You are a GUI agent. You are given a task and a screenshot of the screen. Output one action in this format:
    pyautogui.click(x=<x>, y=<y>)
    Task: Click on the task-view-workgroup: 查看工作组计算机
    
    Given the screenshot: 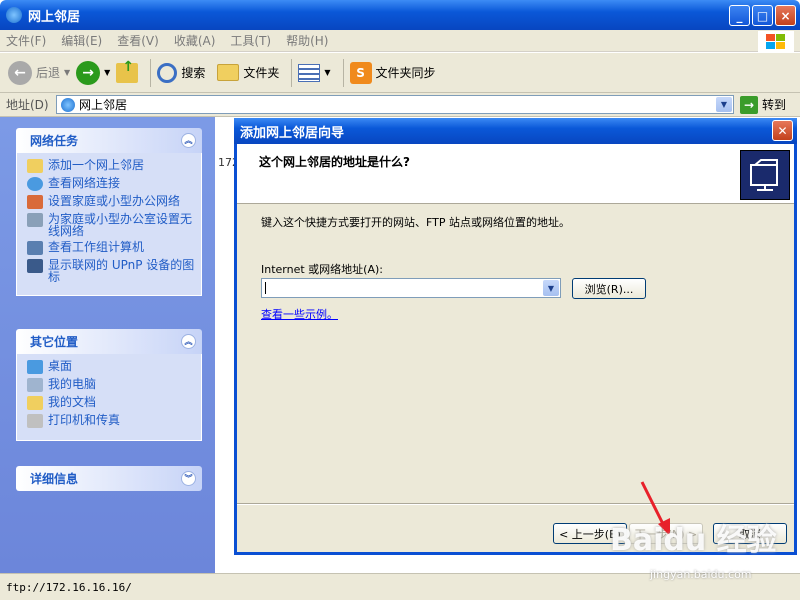 What is the action you would take?
    pyautogui.click(x=111, y=248)
    